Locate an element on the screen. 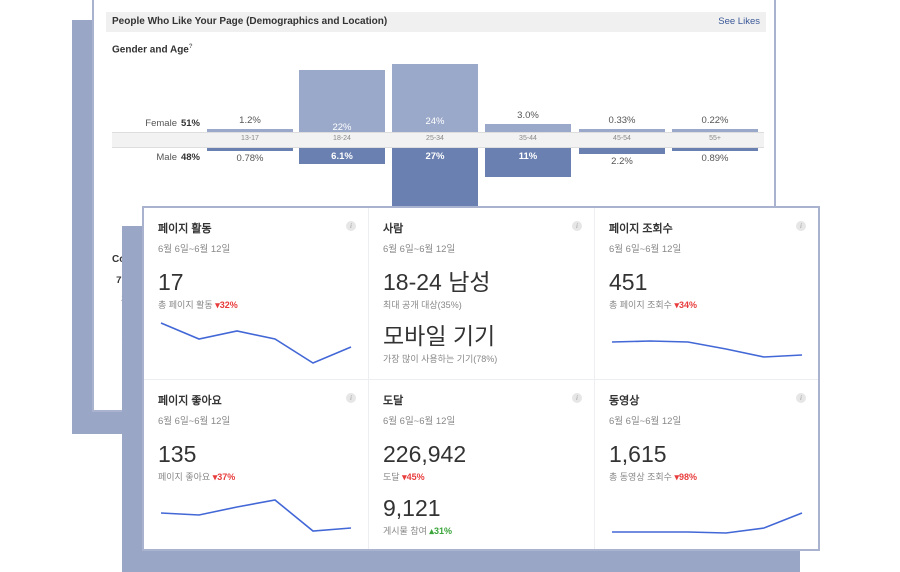  female-value-label: 0.33% is located at coordinates (622, 120).